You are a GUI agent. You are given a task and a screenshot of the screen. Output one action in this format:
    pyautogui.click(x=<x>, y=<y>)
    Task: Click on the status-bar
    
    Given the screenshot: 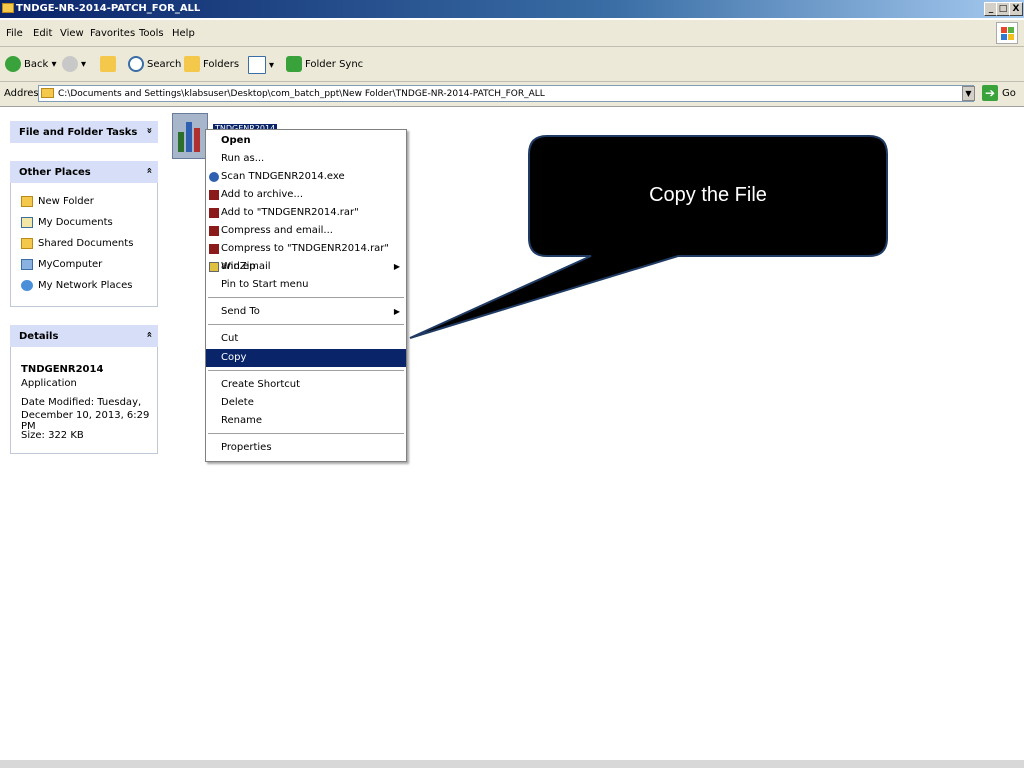 What is the action you would take?
    pyautogui.click(x=512, y=764)
    